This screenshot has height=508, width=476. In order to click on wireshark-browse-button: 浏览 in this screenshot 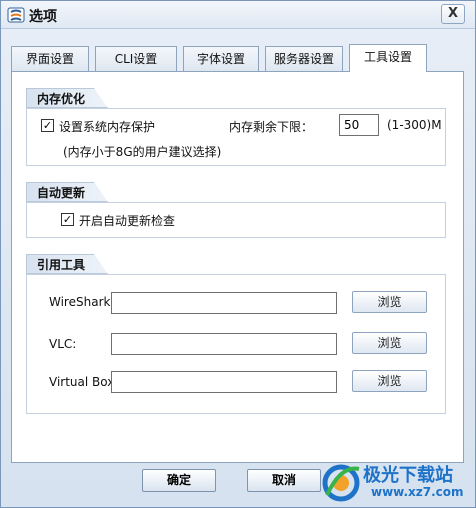, I will do `click(389, 302)`.